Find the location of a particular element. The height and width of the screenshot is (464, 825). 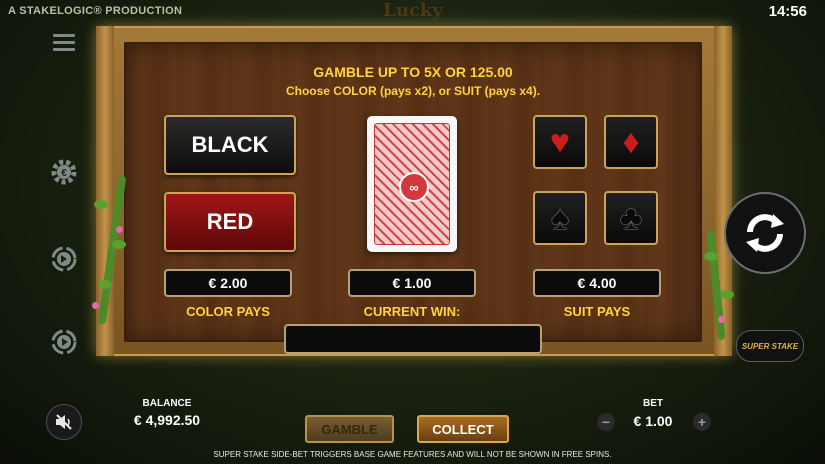

gamble-card: ∞ is located at coordinates (412, 184).